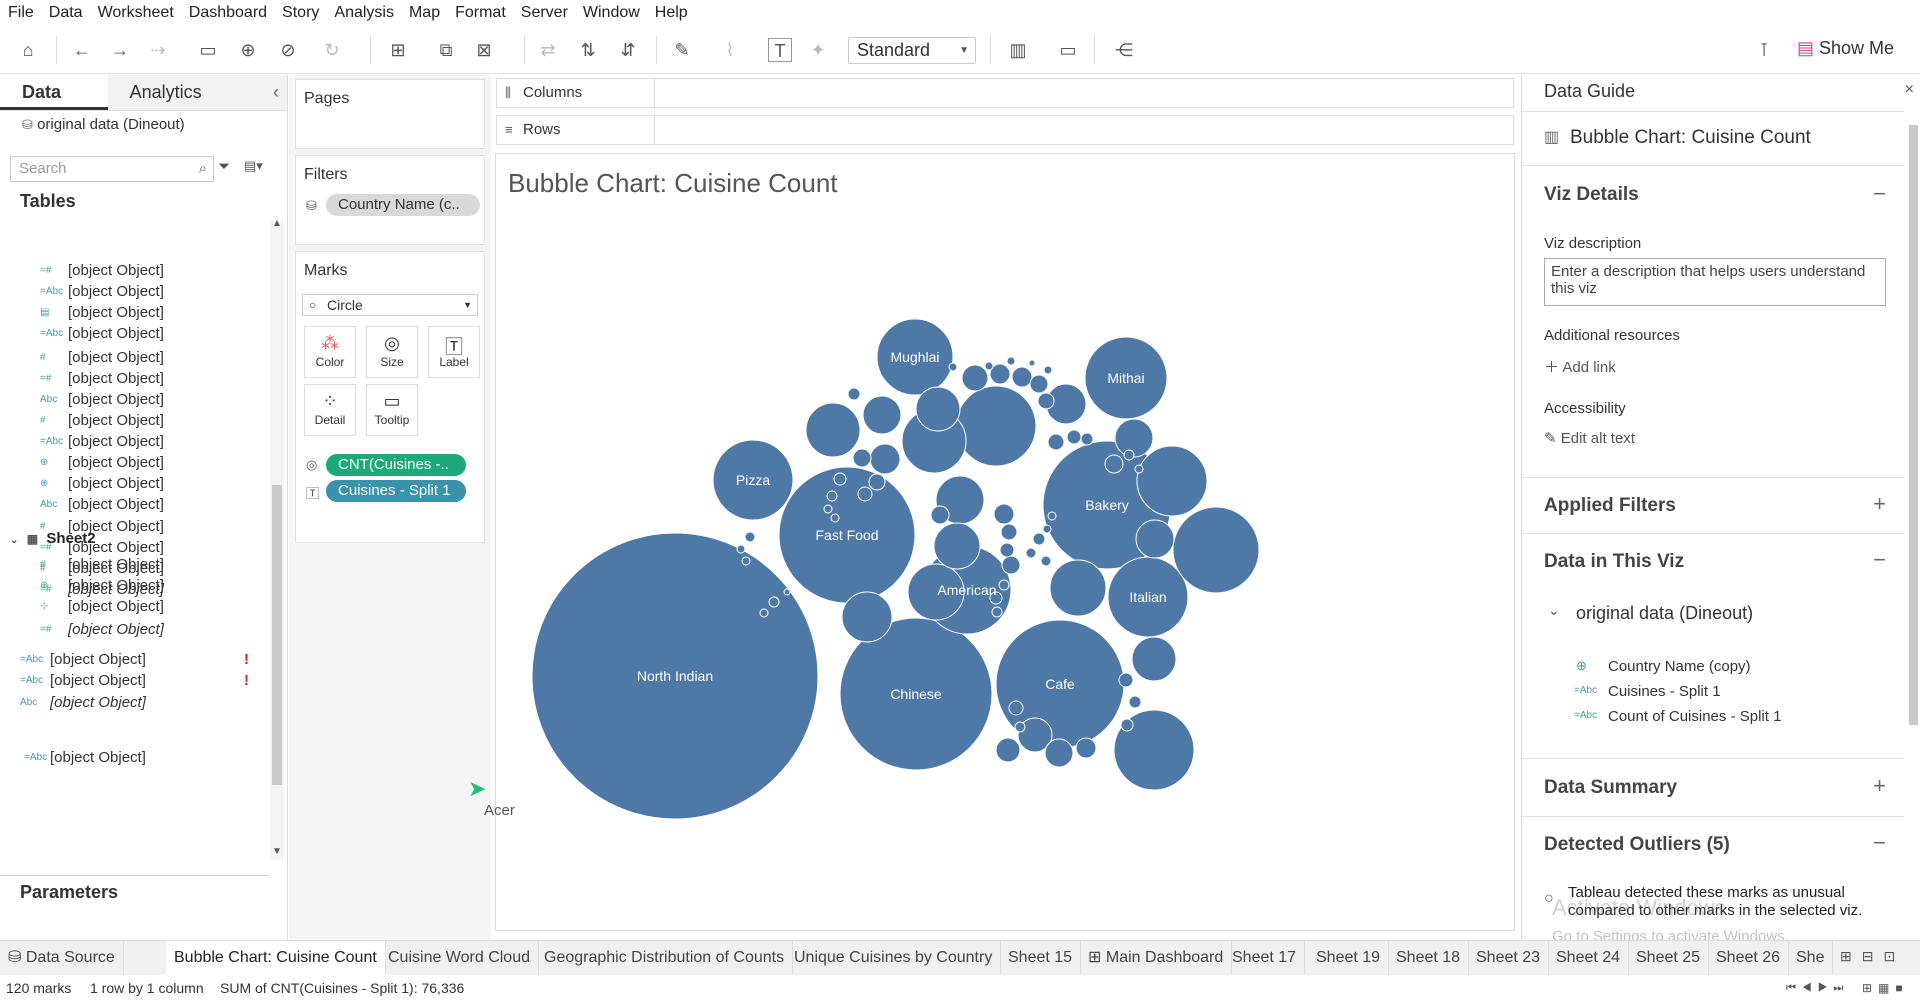 The width and height of the screenshot is (1920, 1001). I want to click on share-icon: ⋲, so click(1124, 50).